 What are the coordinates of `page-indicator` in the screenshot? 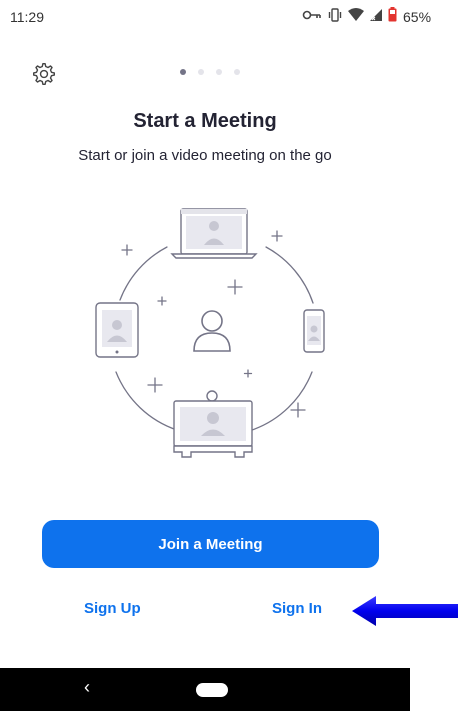 It's located at (210, 72).